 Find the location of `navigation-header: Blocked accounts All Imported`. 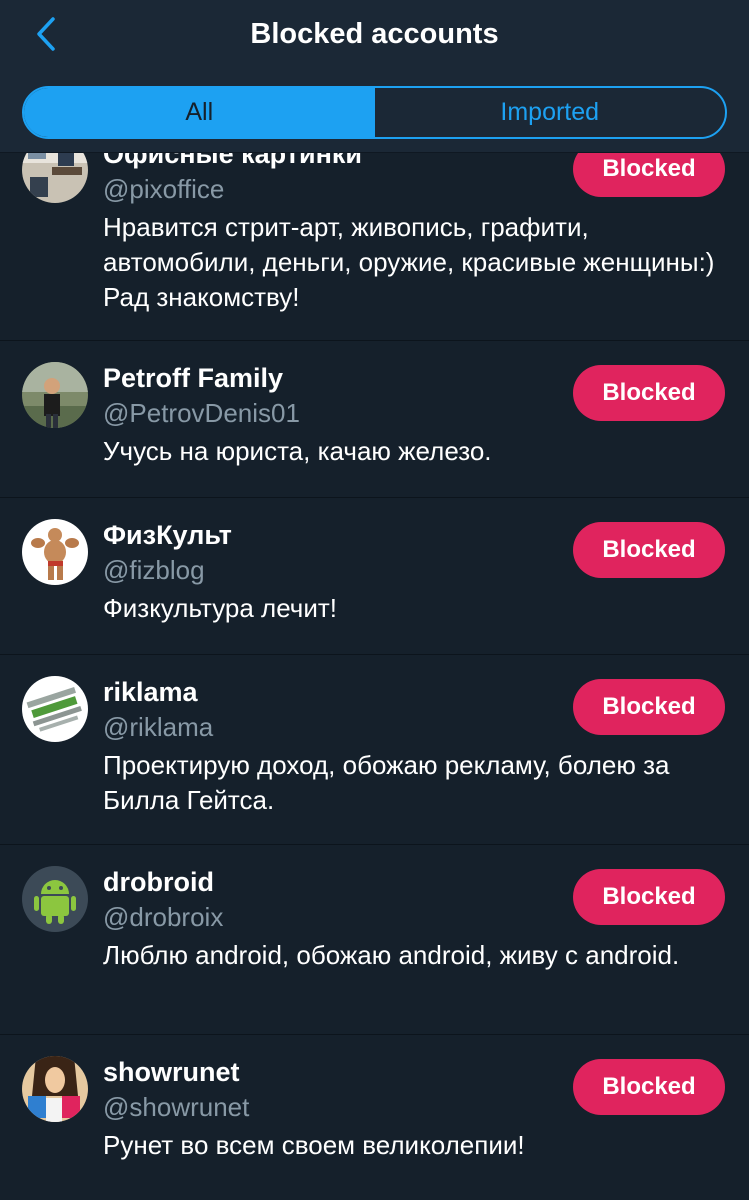

navigation-header: Blocked accounts All Imported is located at coordinates (374, 76).